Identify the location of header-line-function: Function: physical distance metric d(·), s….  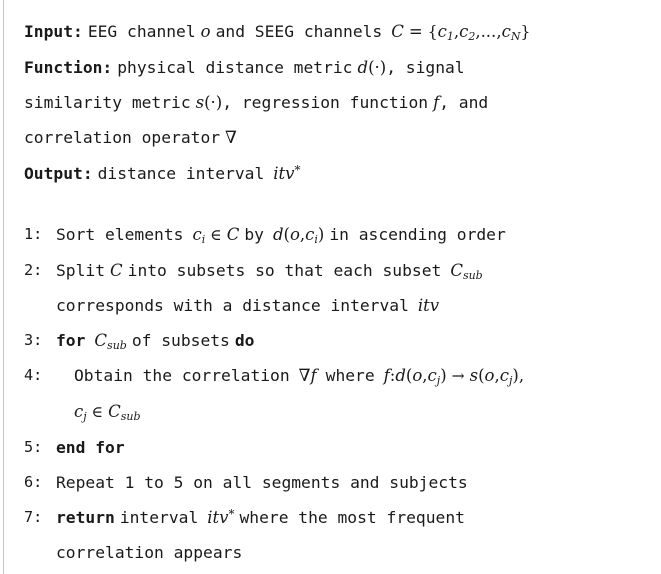
(340, 67).